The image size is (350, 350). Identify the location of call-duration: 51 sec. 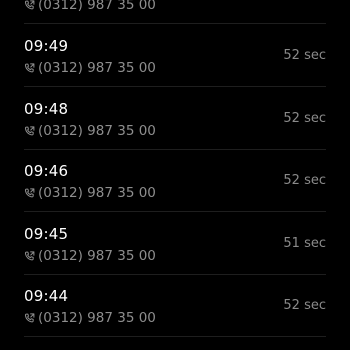
(304, 243).